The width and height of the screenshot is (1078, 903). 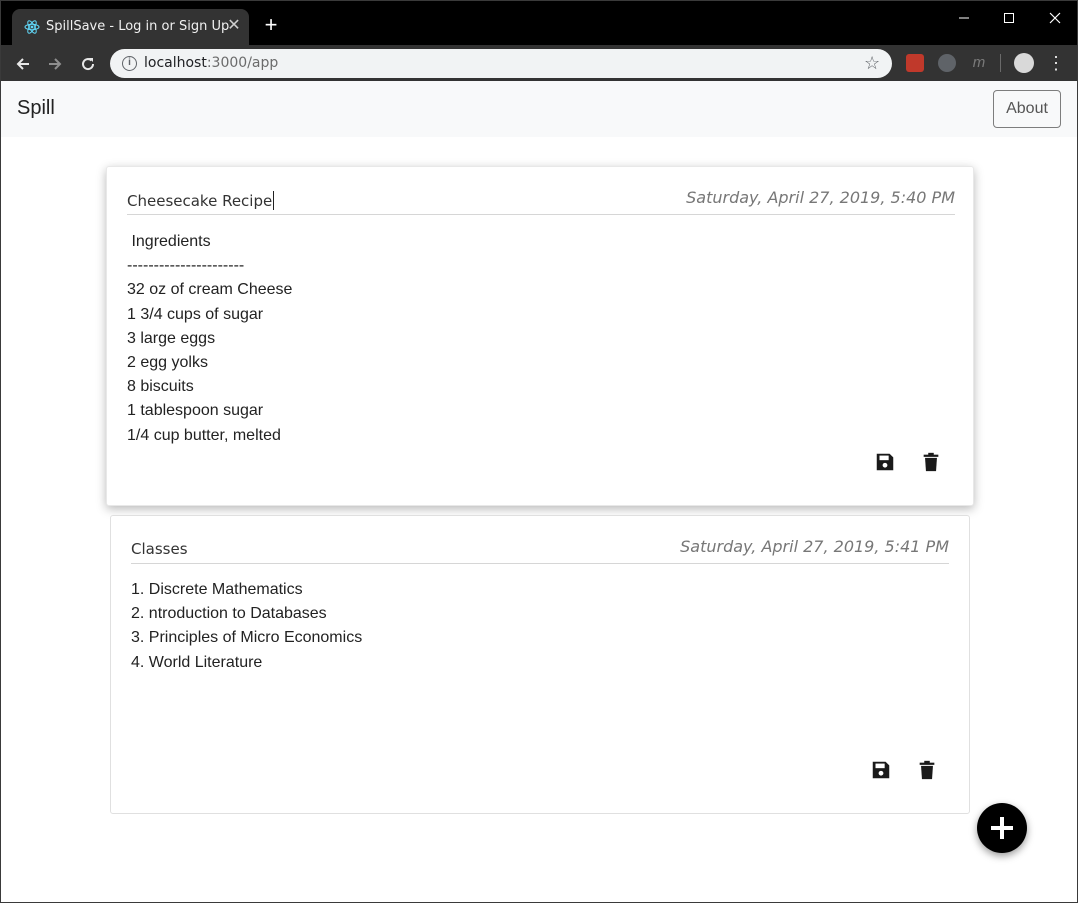 What do you see at coordinates (964, 17) in the screenshot?
I see `window-minimize-button` at bounding box center [964, 17].